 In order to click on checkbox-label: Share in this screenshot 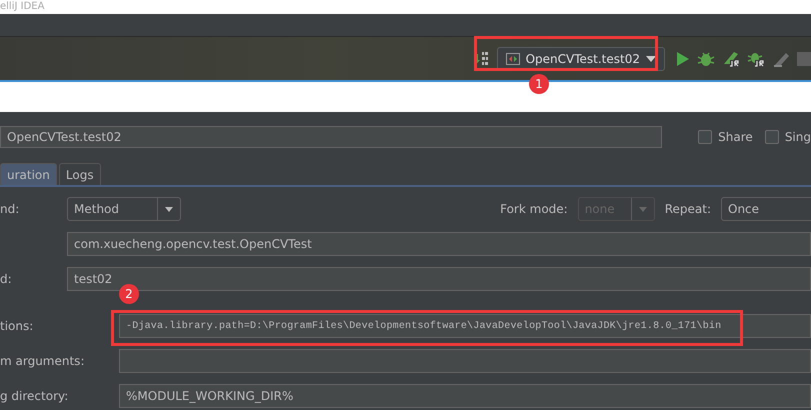, I will do `click(735, 137)`.